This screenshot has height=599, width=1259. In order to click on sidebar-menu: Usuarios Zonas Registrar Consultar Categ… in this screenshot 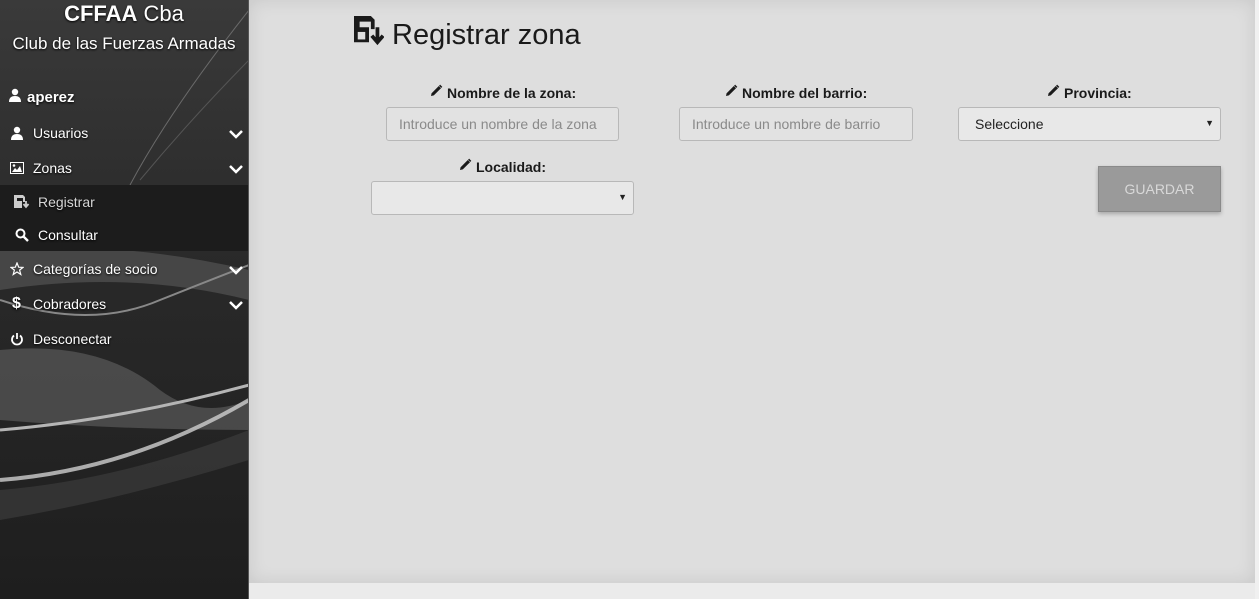, I will do `click(124, 235)`.